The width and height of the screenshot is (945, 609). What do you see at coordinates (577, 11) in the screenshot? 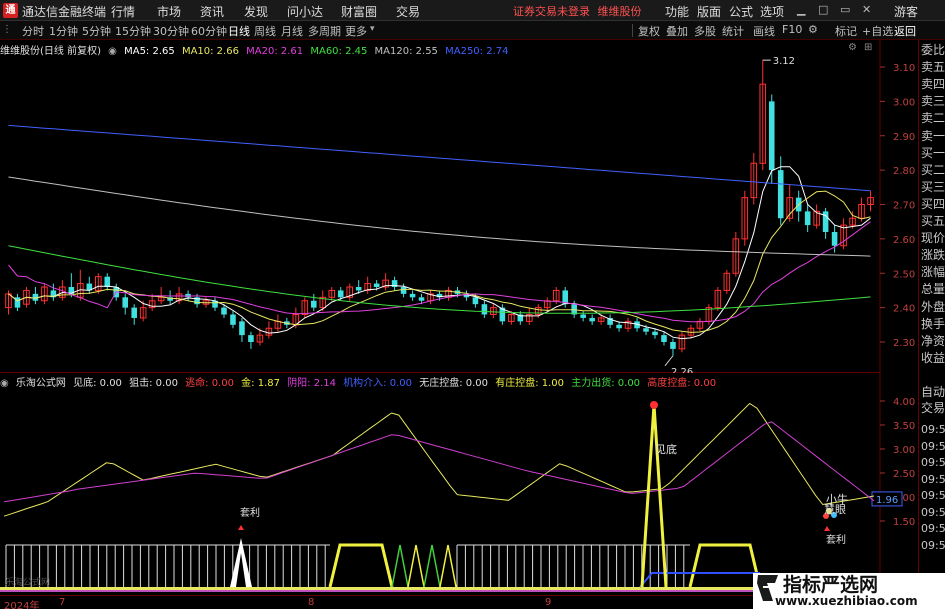
I see `login-notice: 证券交易未登录 维维股份` at bounding box center [577, 11].